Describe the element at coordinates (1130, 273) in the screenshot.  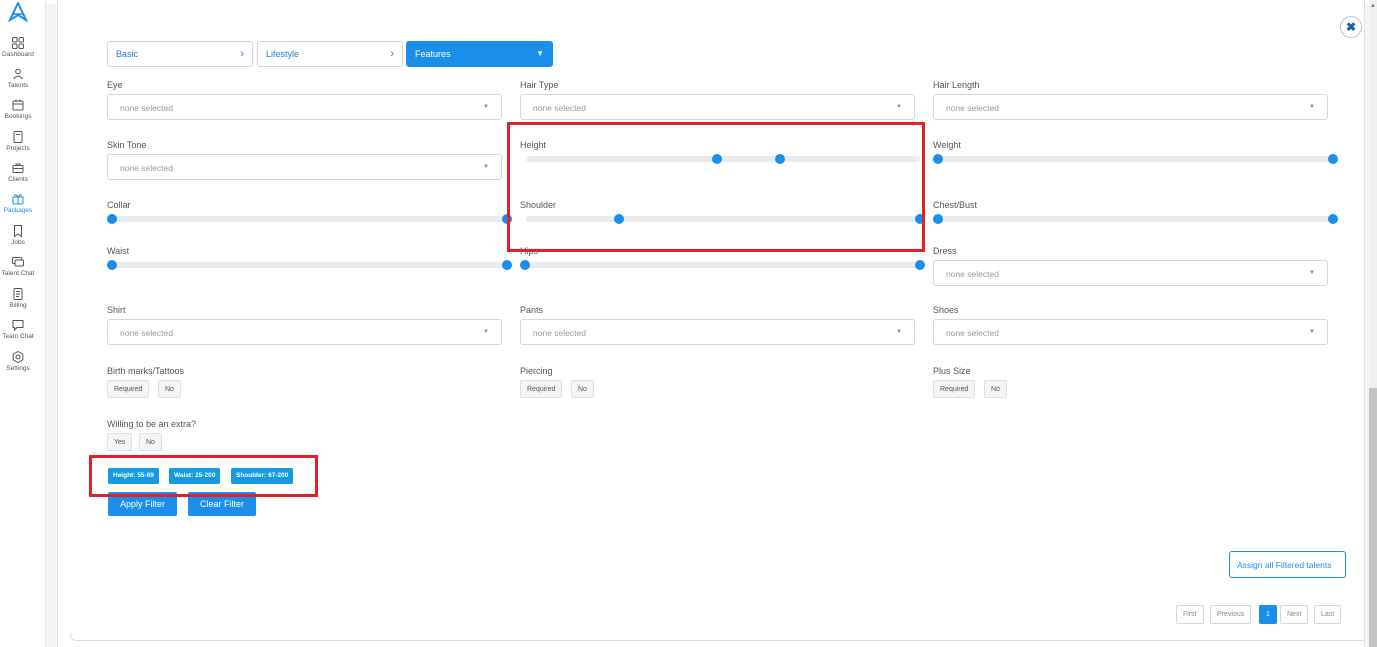
I see `dress-select: none selected ▼` at that location.